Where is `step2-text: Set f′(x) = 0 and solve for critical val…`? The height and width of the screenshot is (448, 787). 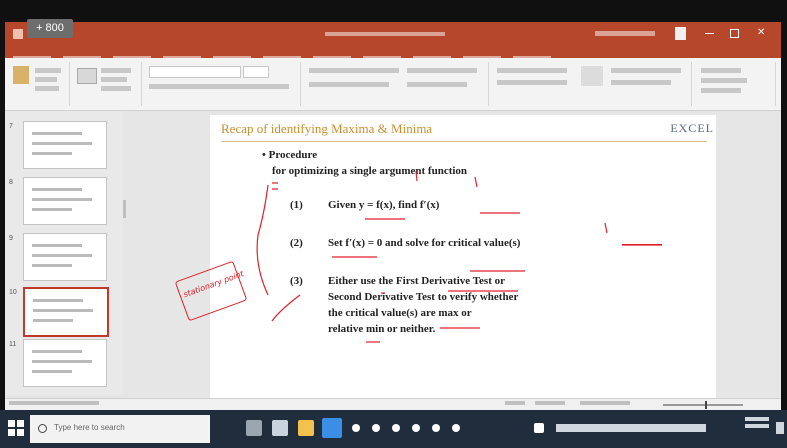
step2-text: Set f′(x) = 0 and solve for critical val… is located at coordinates (424, 243).